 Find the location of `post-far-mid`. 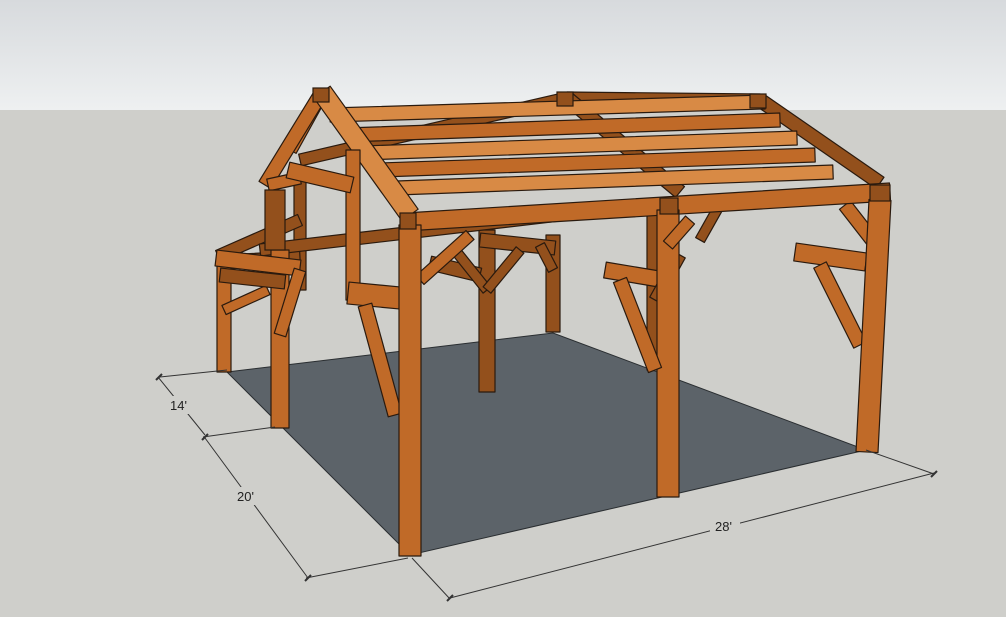

post-far-mid is located at coordinates (487, 311).